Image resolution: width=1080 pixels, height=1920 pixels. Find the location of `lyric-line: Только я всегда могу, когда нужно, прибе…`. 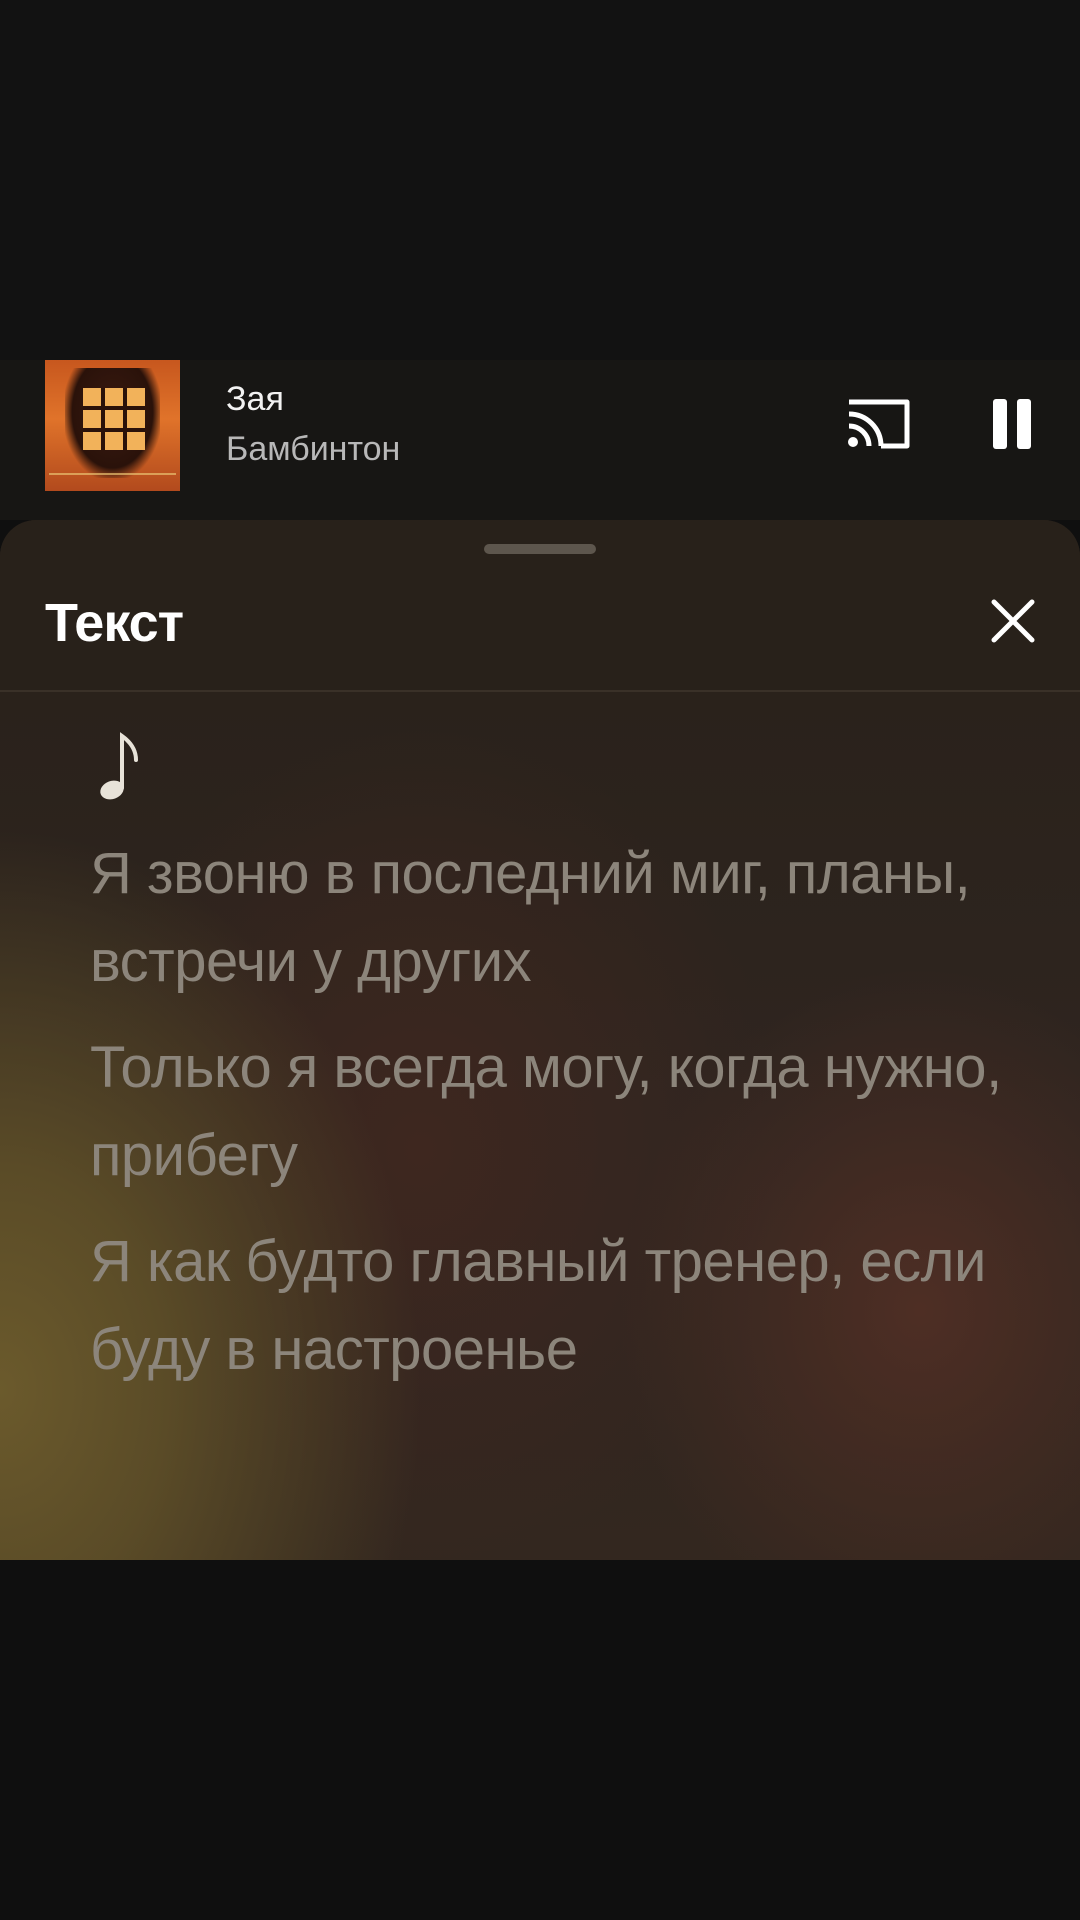

lyric-line: Только я всегда могу, когда нужно, прибе… is located at coordinates (550, 1112).